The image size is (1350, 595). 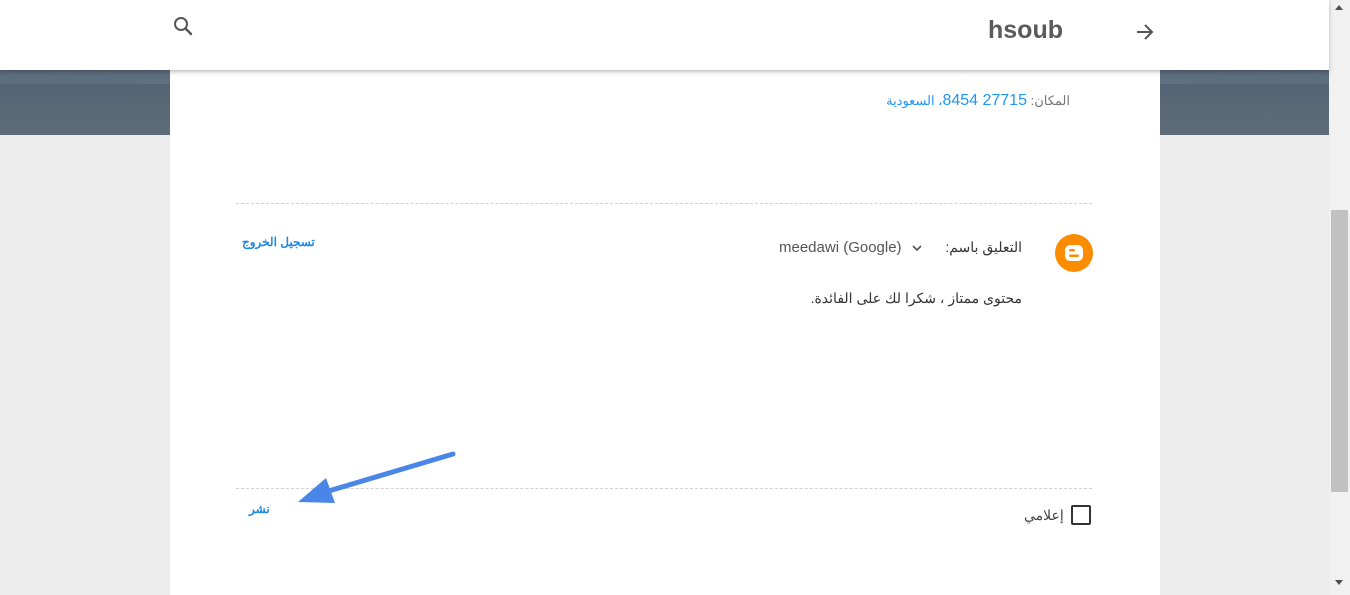 I want to click on divider, so click(x=664, y=203).